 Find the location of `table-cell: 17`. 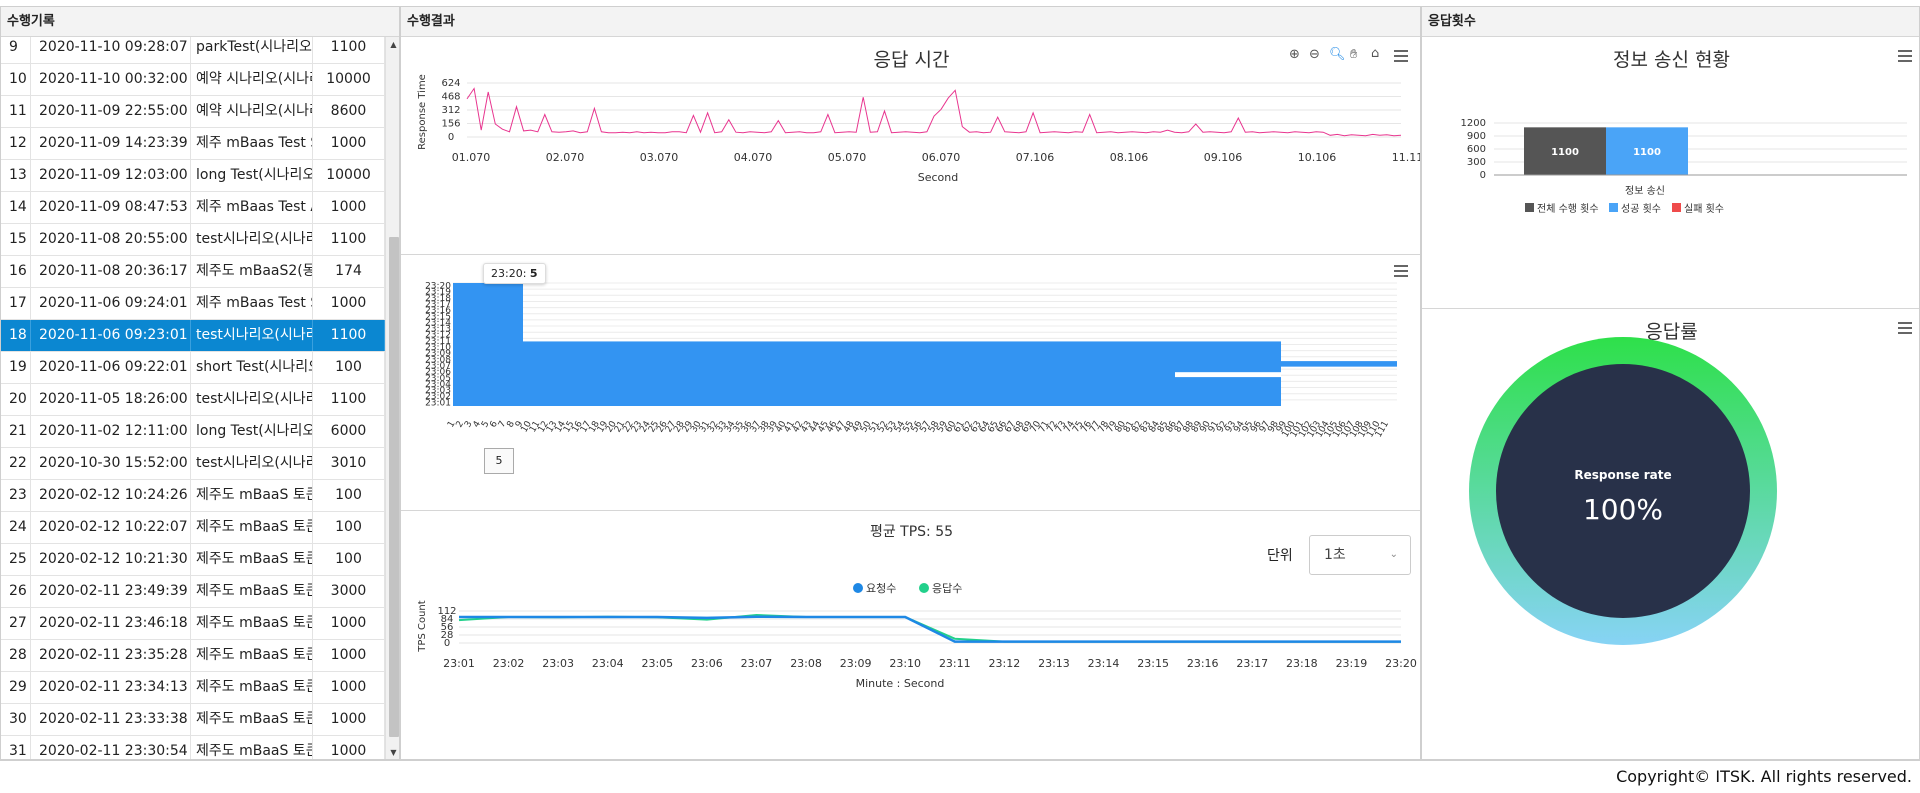

table-cell: 17 is located at coordinates (16, 303).